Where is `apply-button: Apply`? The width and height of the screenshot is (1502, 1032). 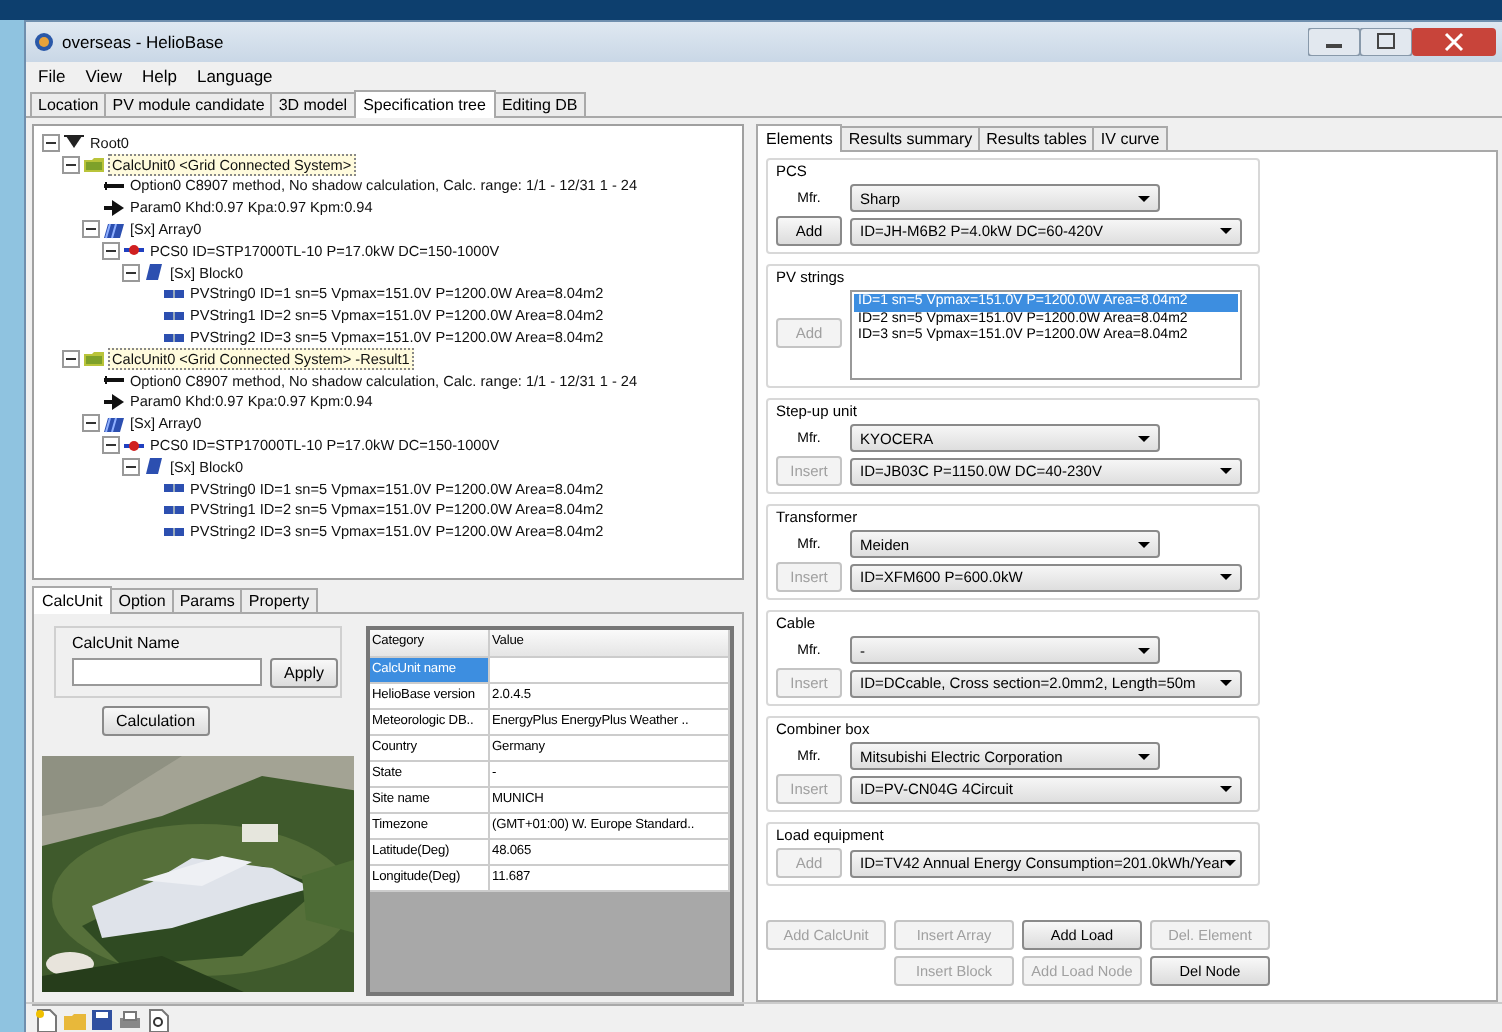 apply-button: Apply is located at coordinates (304, 673).